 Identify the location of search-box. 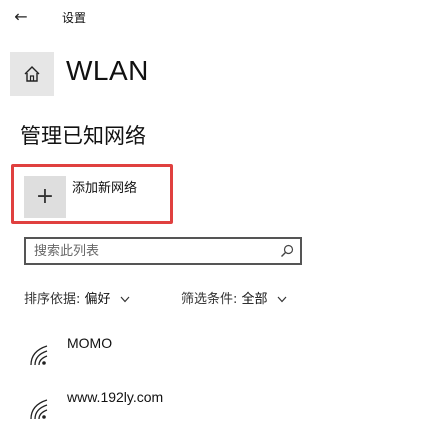
(163, 251).